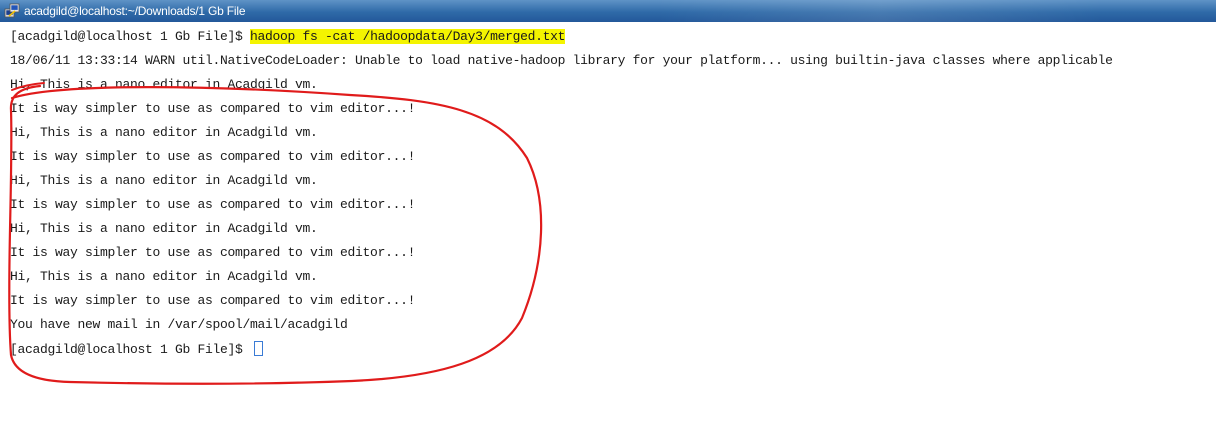  What do you see at coordinates (936, 11) in the screenshot?
I see `titlebar-gloss` at bounding box center [936, 11].